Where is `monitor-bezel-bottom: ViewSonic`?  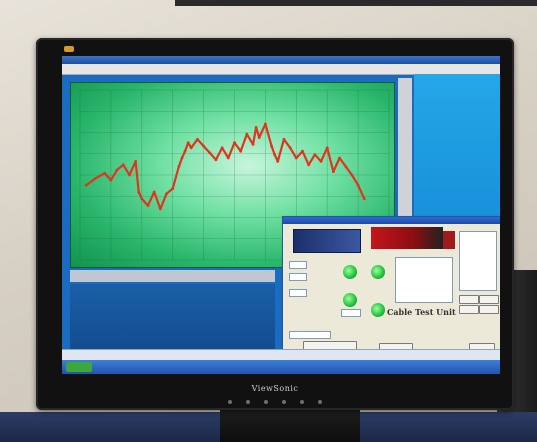
monitor-bezel-bottom: ViewSonic is located at coordinates (275, 393).